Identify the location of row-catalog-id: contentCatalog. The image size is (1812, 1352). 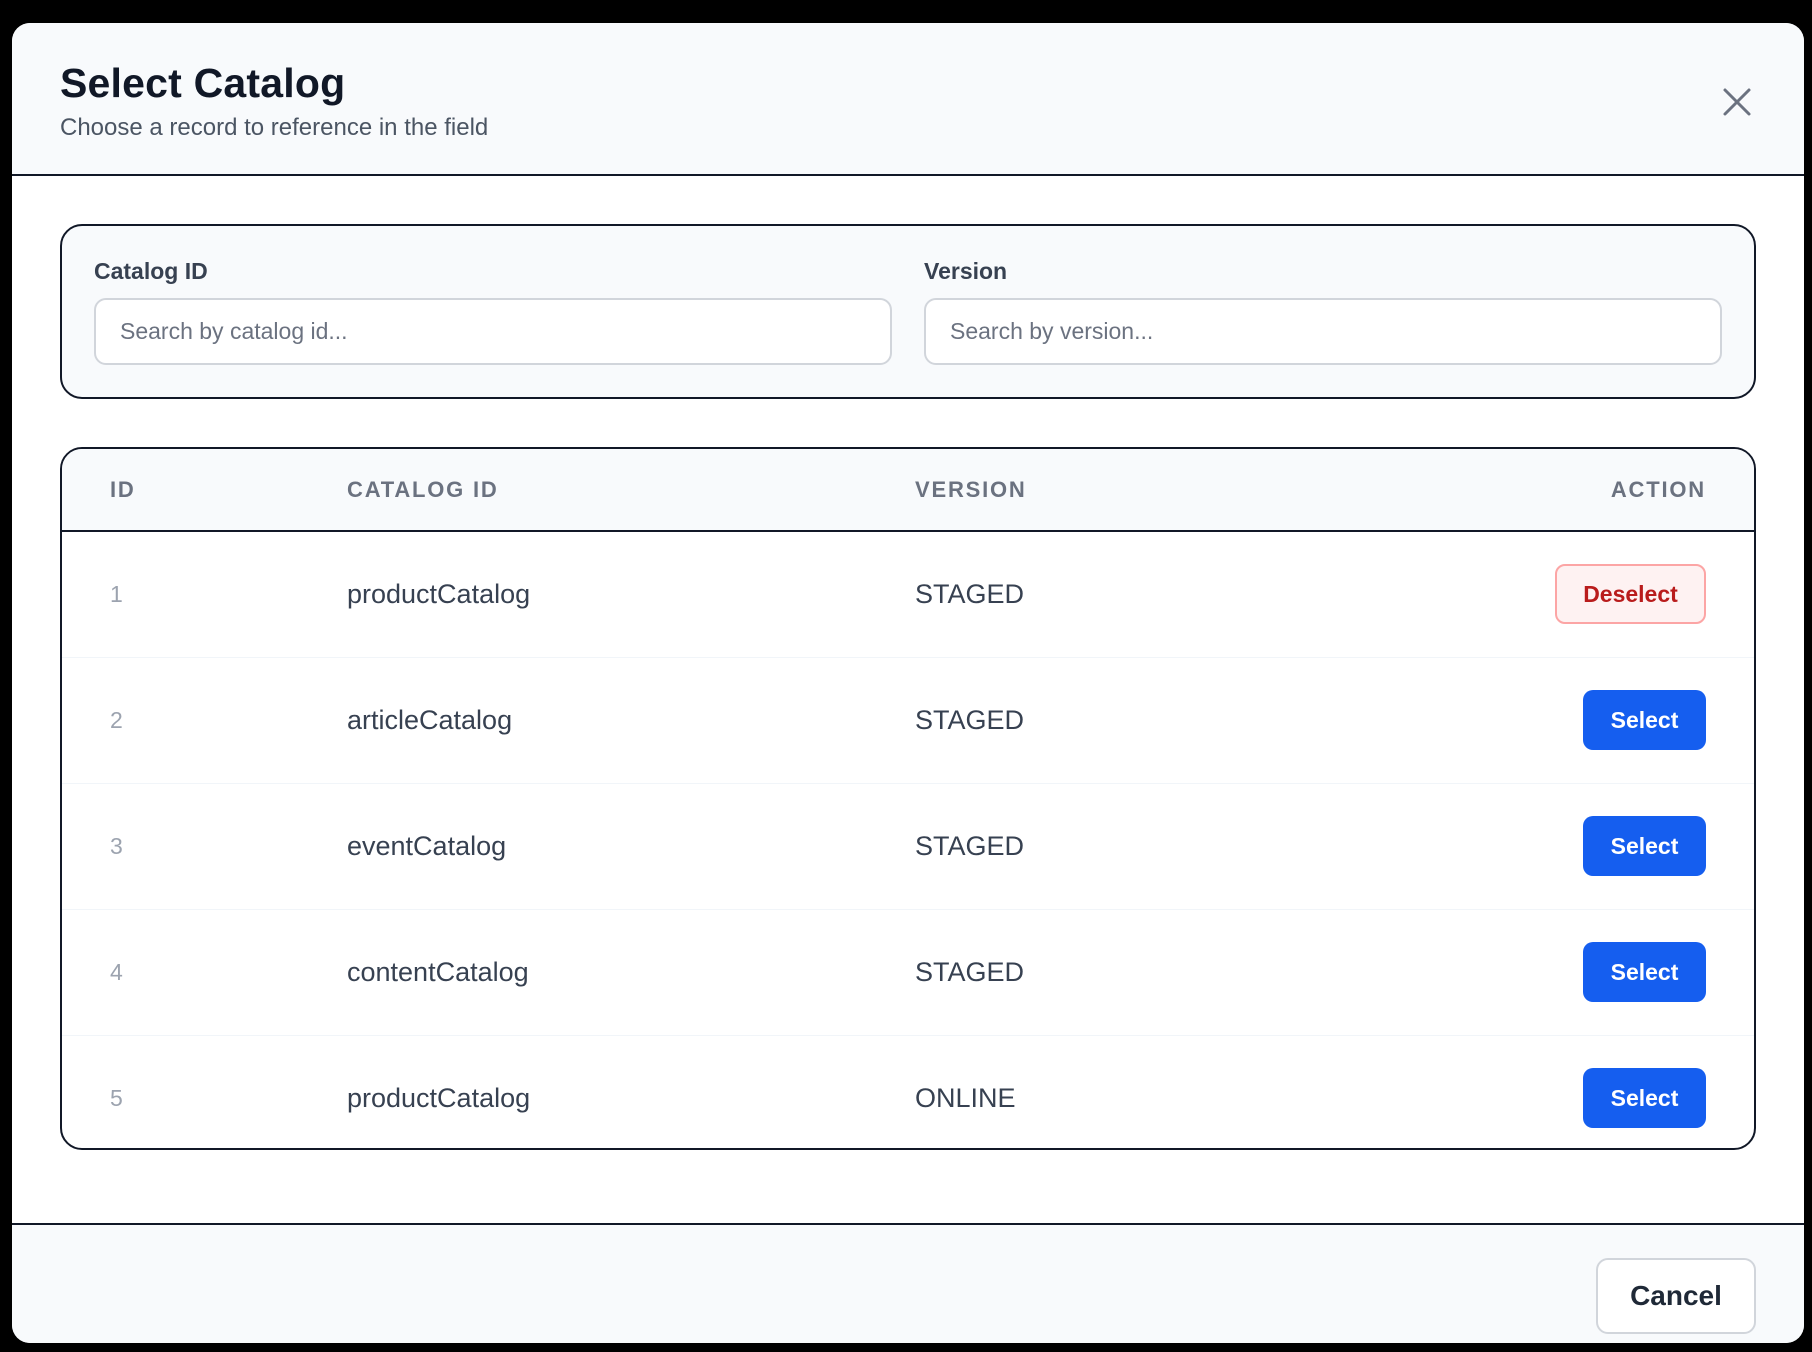
(438, 971).